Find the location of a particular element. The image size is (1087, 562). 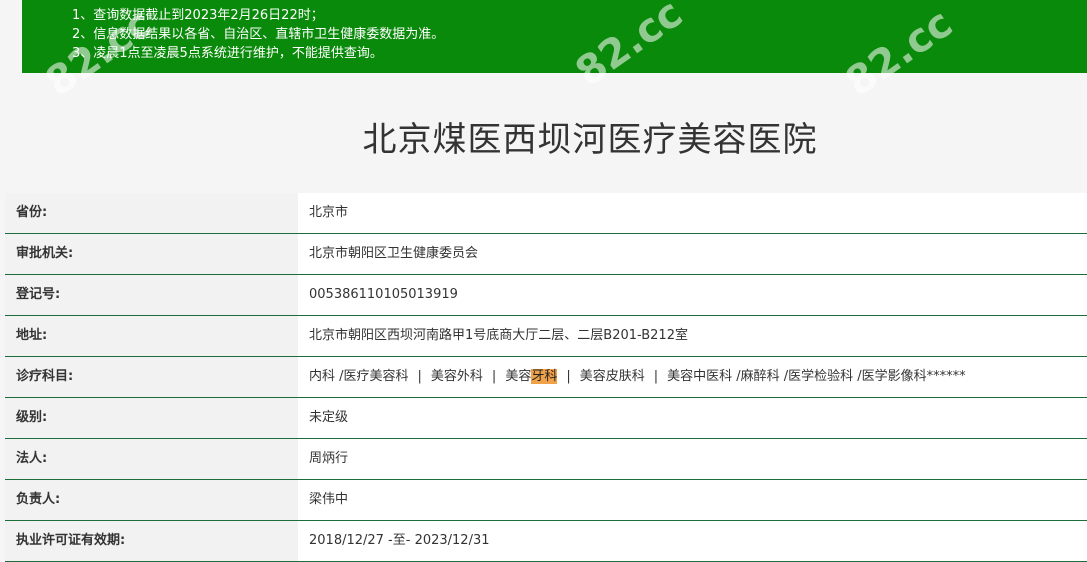

department-item: 美容皮肤科 is located at coordinates (612, 376).